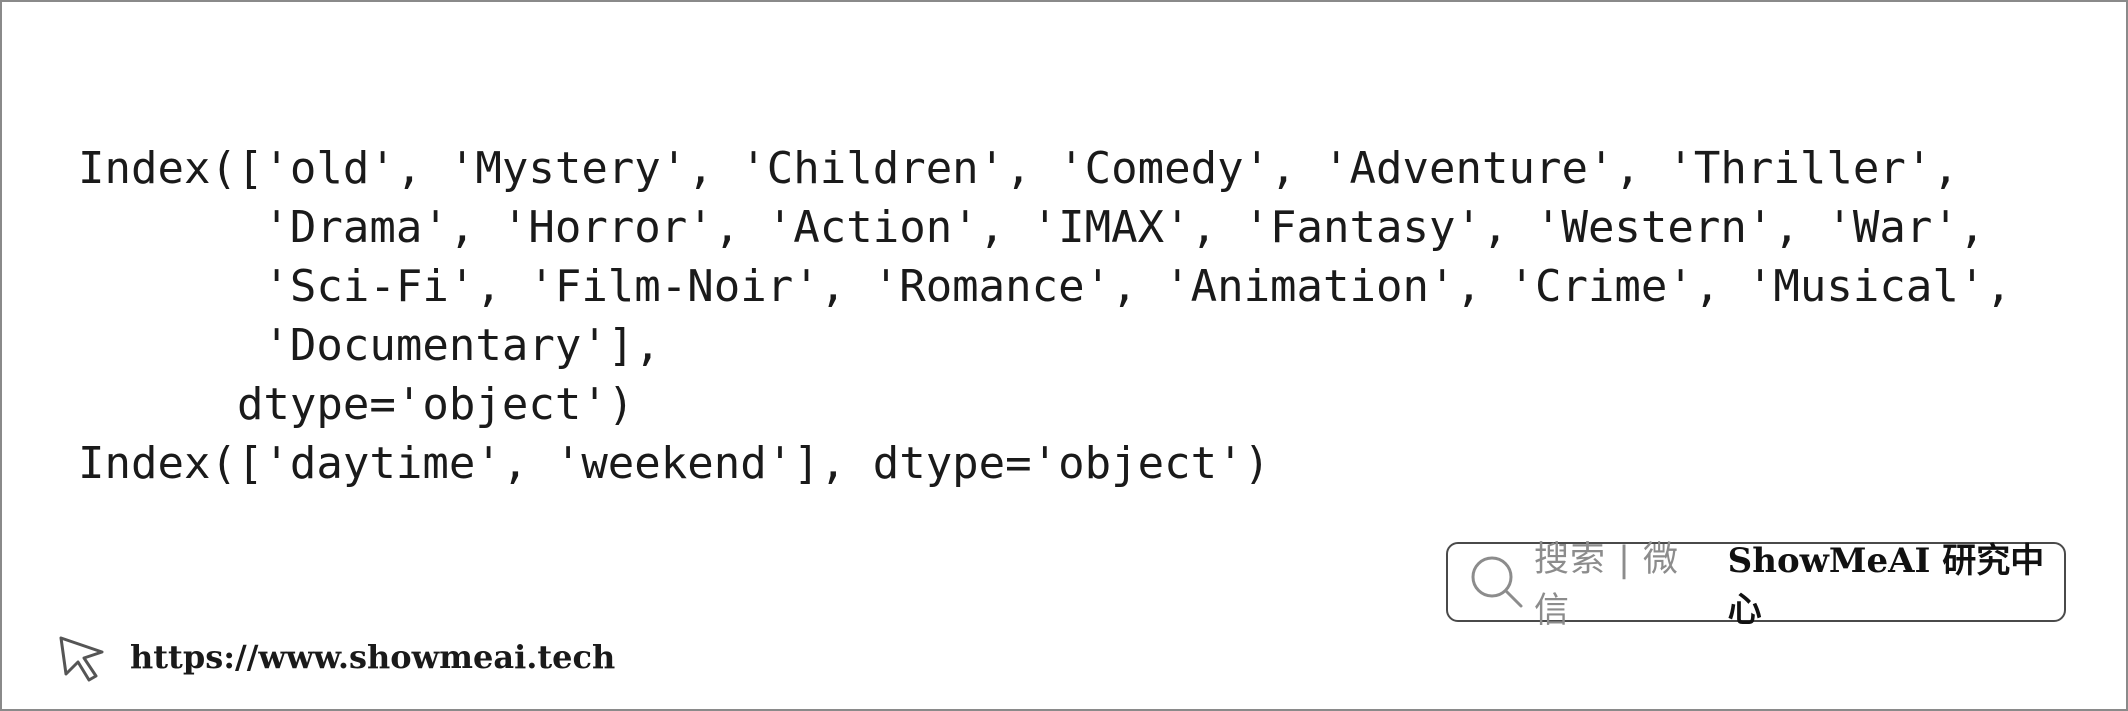 The width and height of the screenshot is (2128, 711). What do you see at coordinates (1607, 585) in the screenshot?
I see `search-hint: 搜索 | 微信` at bounding box center [1607, 585].